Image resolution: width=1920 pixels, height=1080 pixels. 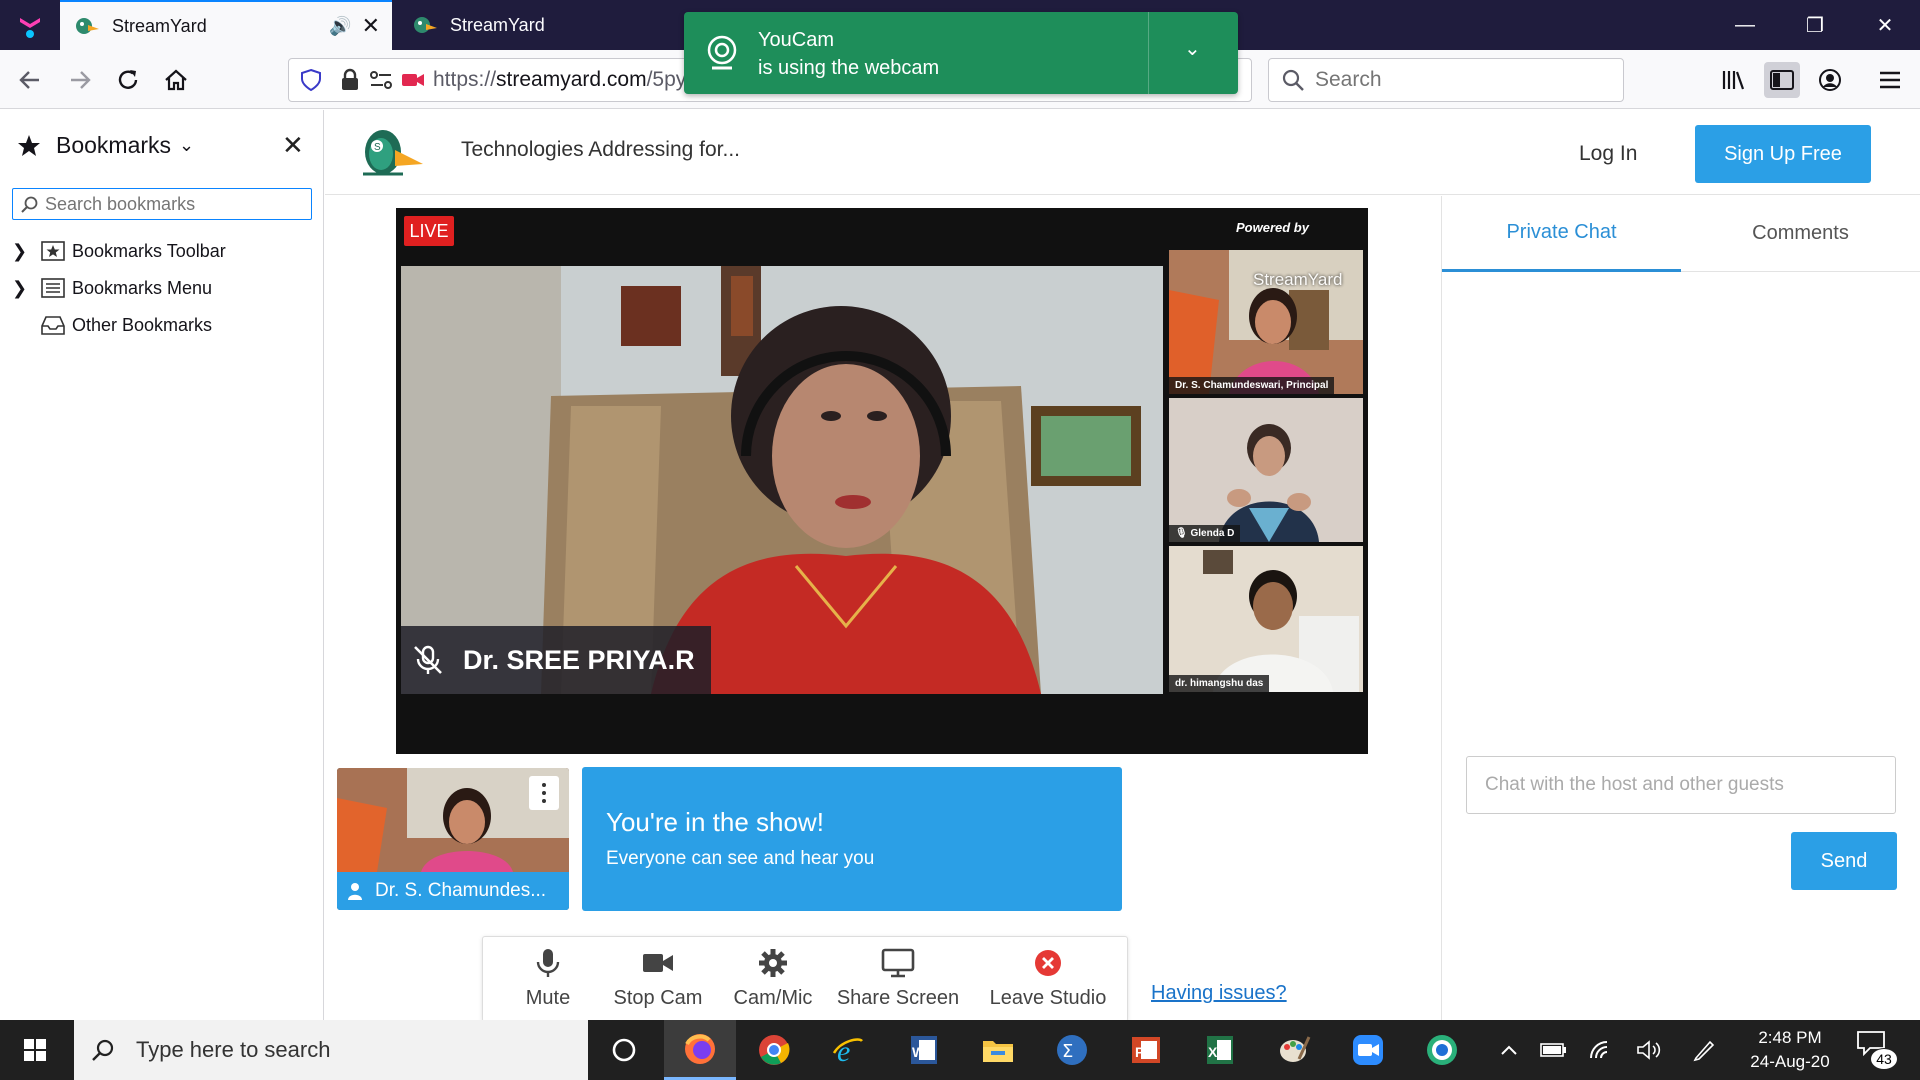 I want to click on banner-subtext: Everyone can see and hear you, so click(x=740, y=858).